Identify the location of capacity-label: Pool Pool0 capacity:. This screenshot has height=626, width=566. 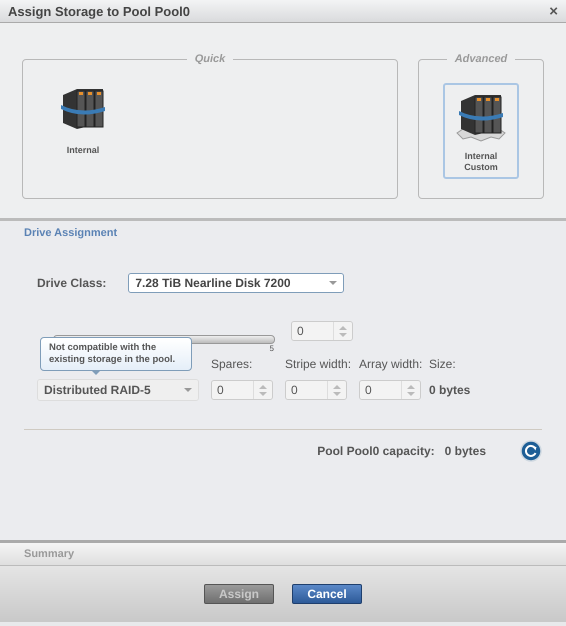
(376, 451).